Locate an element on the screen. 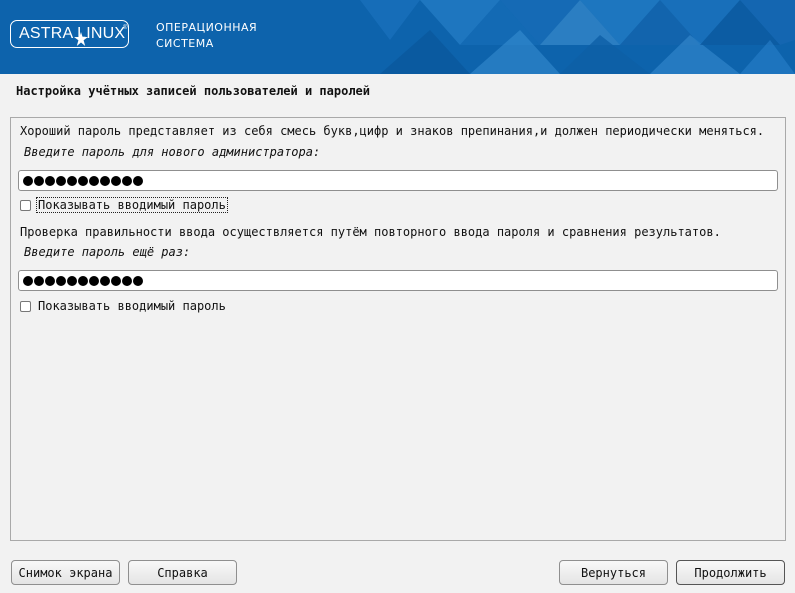 Image resolution: width=795 pixels, height=593 pixels. header-banner: ASTRA LINUX ® ОПЕРАЦИОННАЯ СИСТЕМА is located at coordinates (397, 37).